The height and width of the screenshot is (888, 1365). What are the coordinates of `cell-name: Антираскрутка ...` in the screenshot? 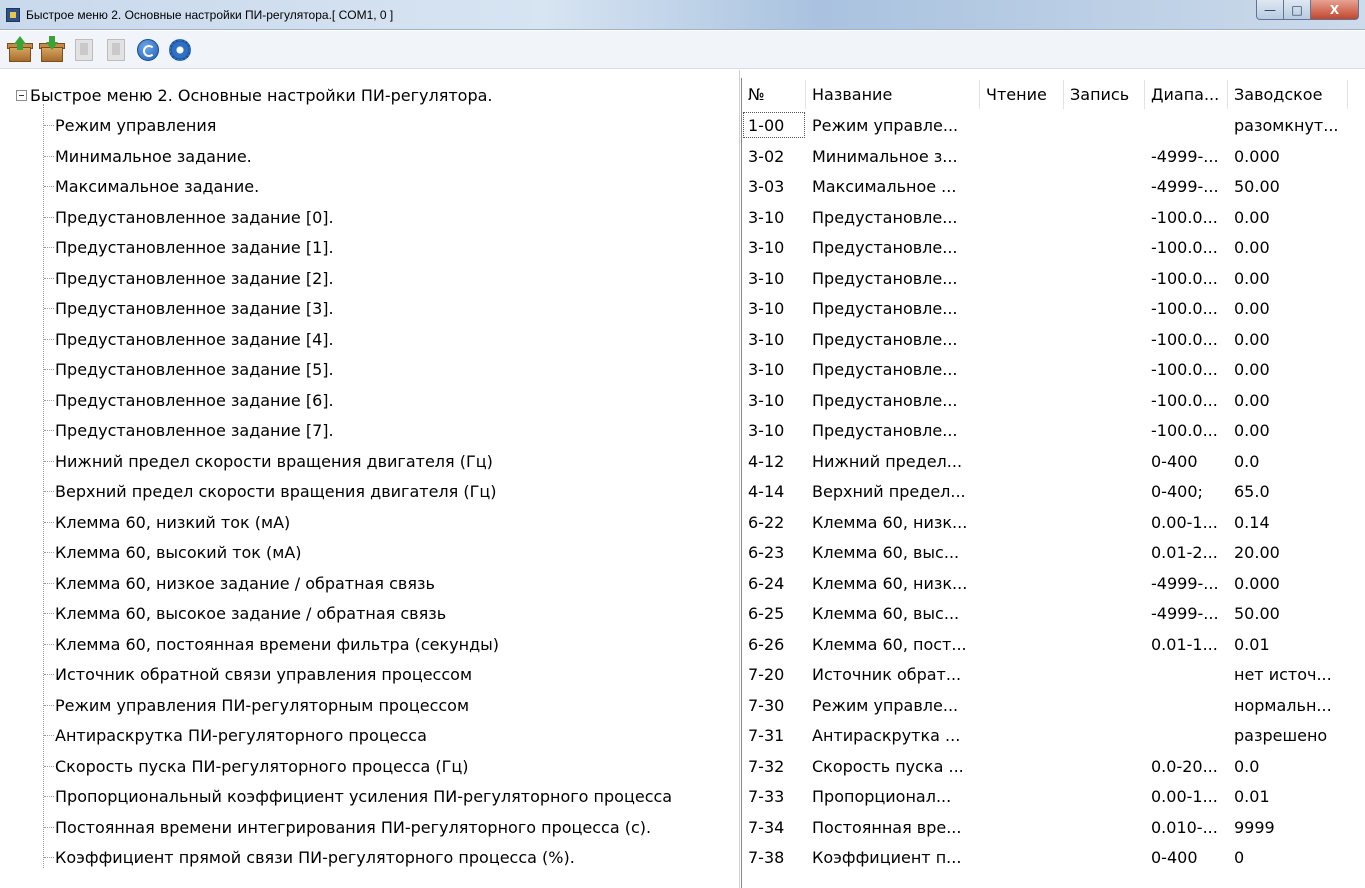 It's located at (893, 735).